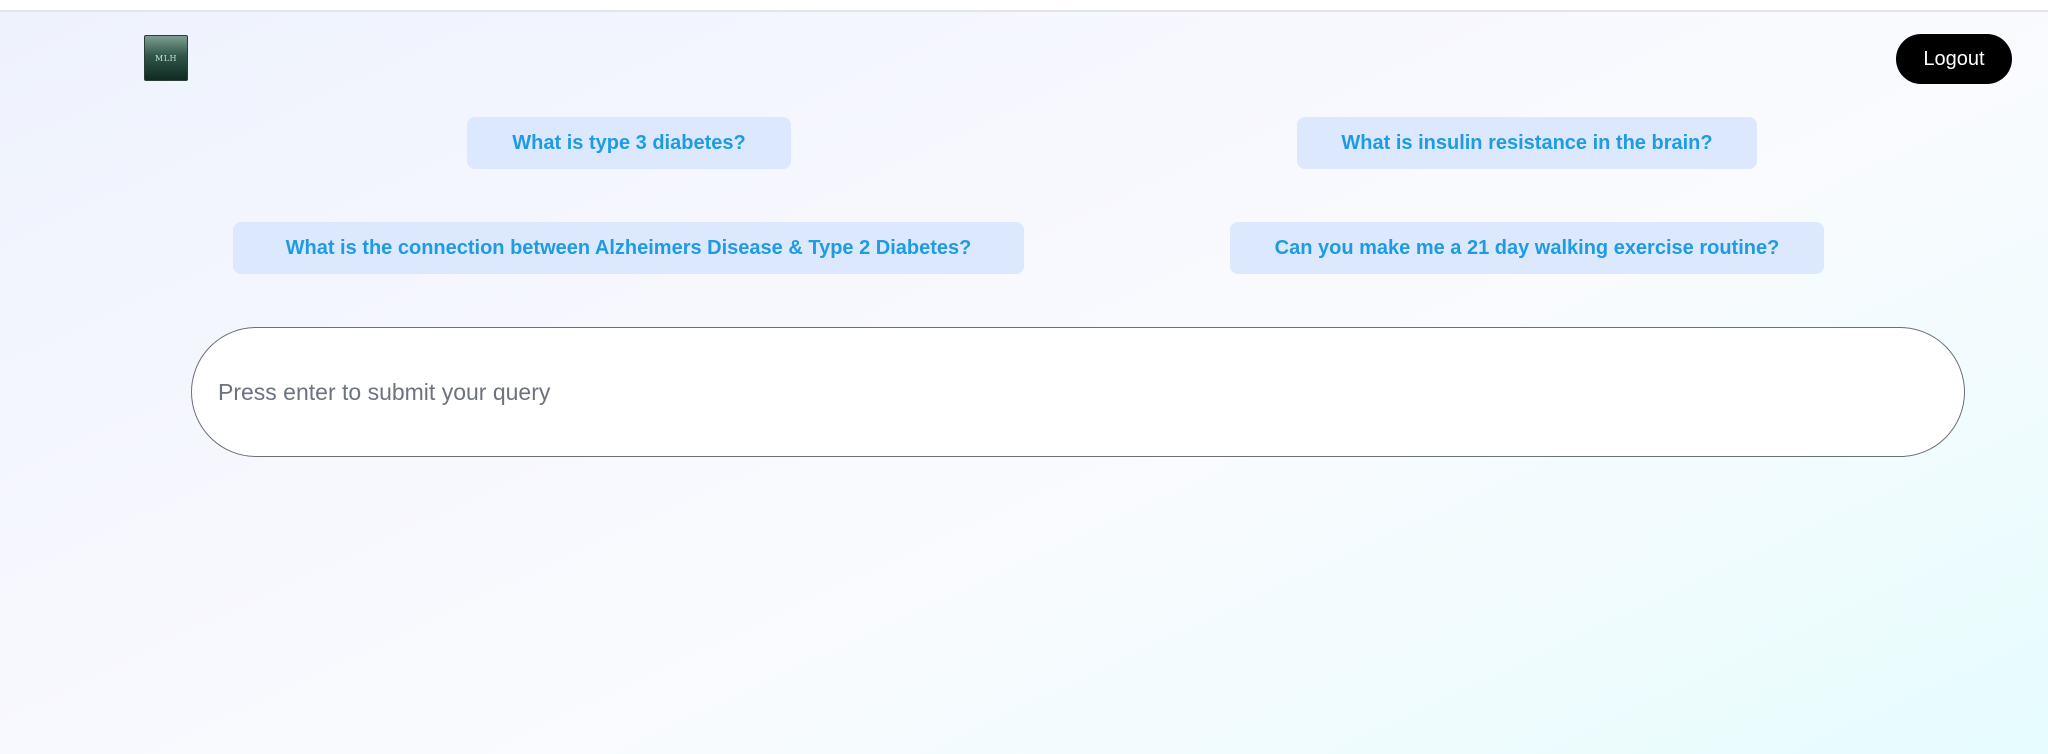 The height and width of the screenshot is (754, 2048). Describe the element at coordinates (1527, 143) in the screenshot. I see `suggestion-chip-insulin-resistance-brain: What is insulin resistance in the brain?` at that location.